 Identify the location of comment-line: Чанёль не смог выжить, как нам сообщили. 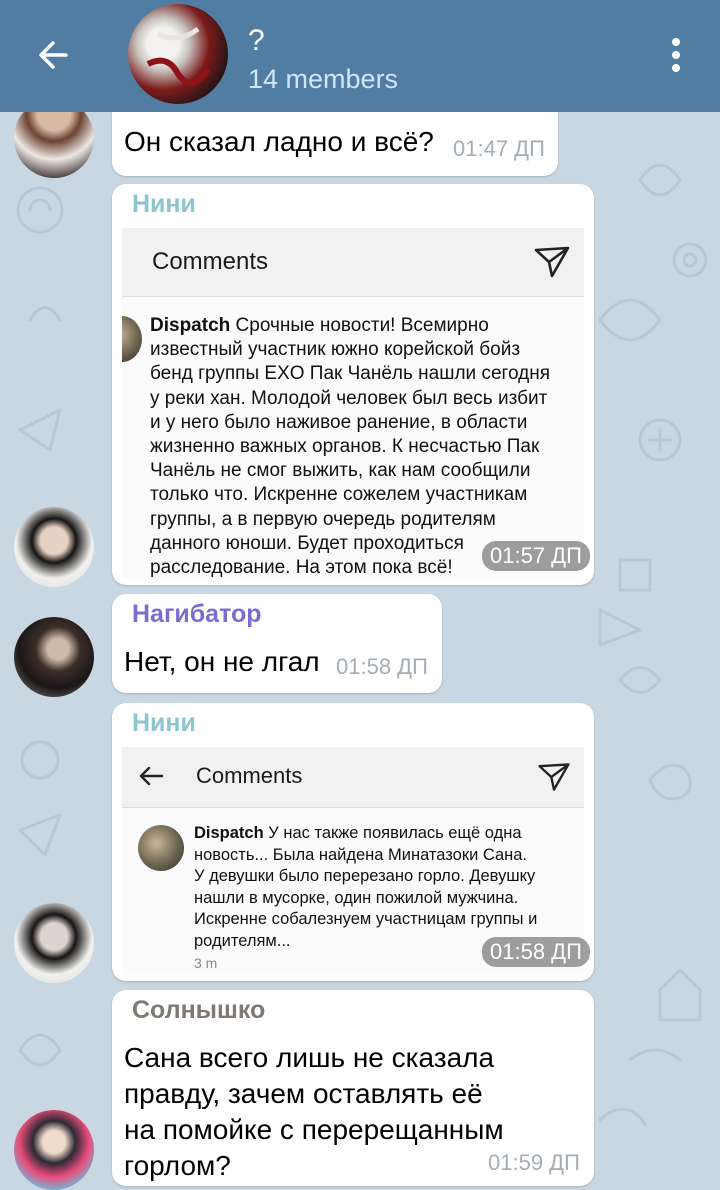
(340, 471).